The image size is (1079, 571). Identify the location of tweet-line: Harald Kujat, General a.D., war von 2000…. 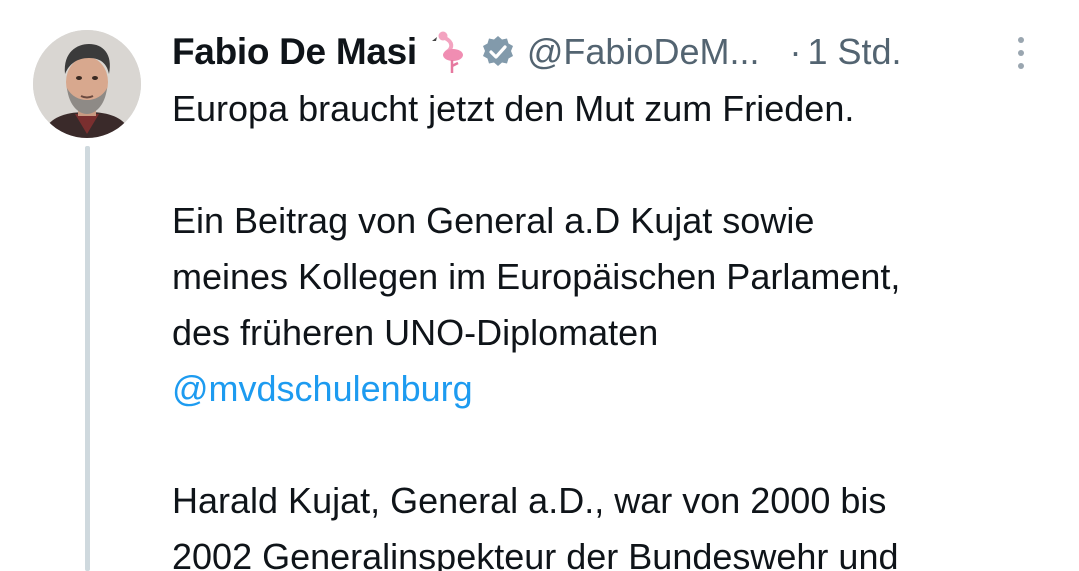
(529, 500).